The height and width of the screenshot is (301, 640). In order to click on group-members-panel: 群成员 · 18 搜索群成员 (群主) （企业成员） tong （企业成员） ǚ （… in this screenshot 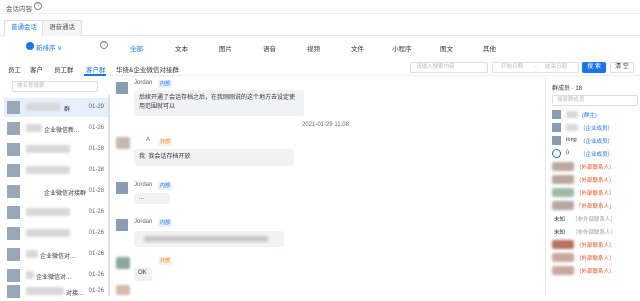, I will do `click(592, 186)`.